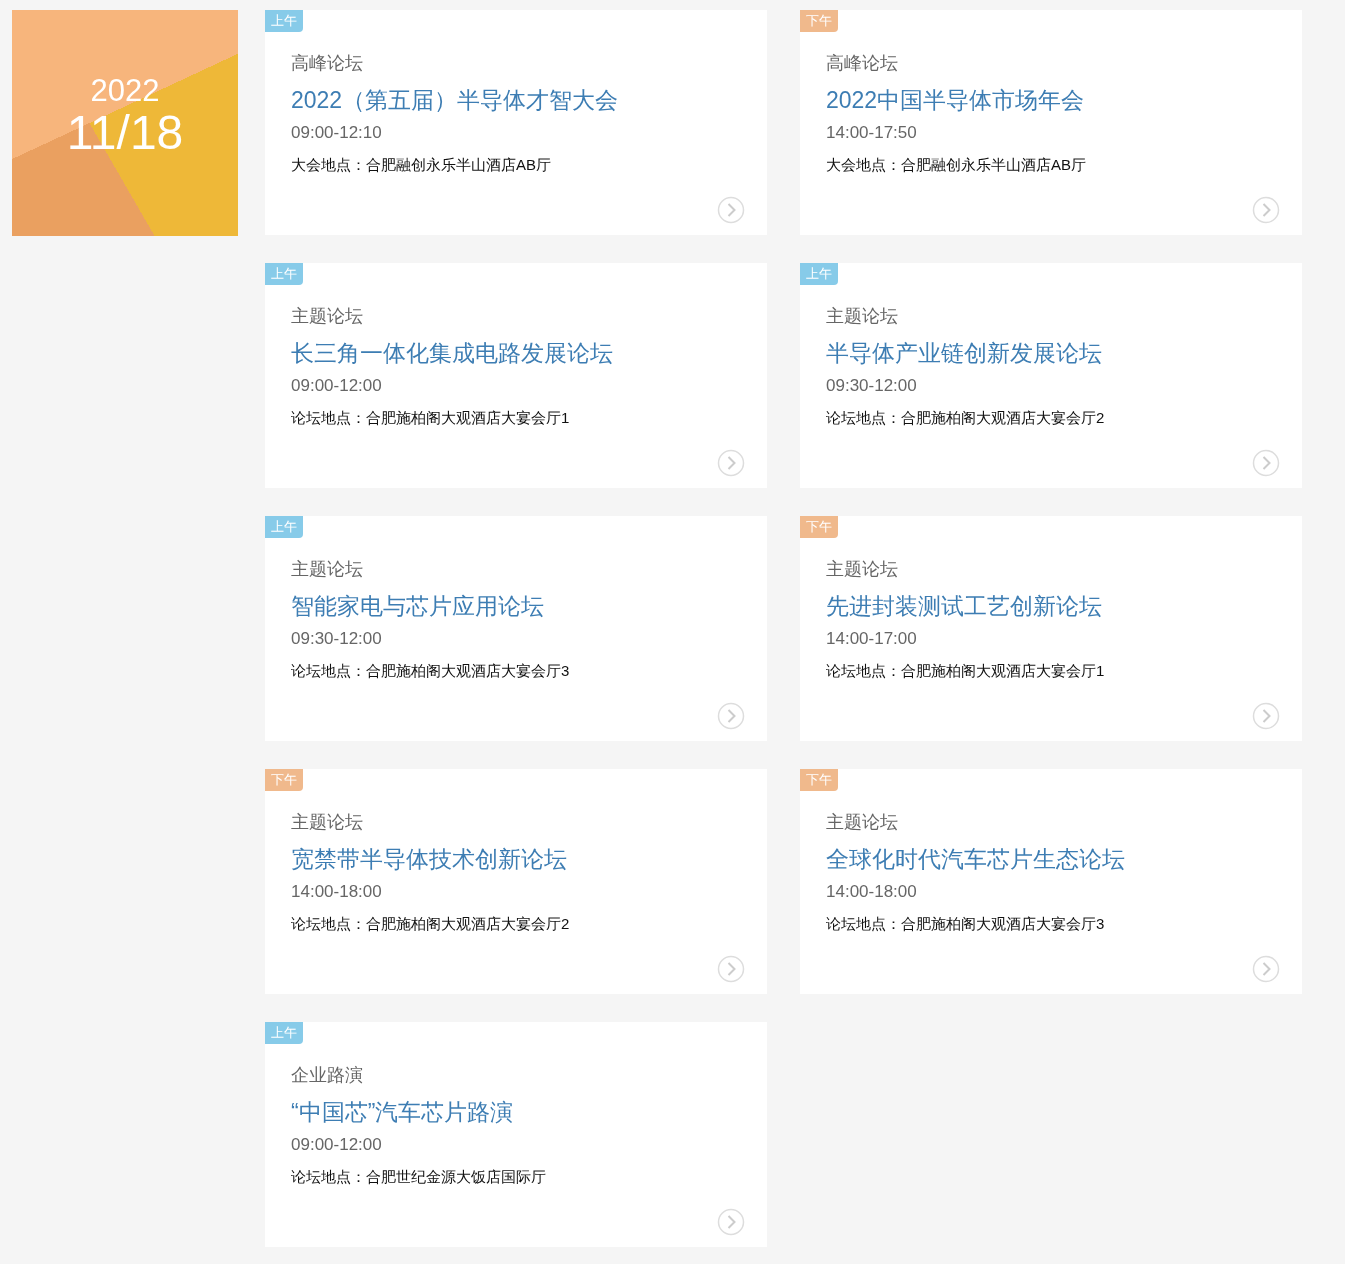  I want to click on session-card: 上午 主题论坛 长三角一体化集成电路发展论坛 09:00-12:00 论坛地点：合肥施柏阁大观酒店大宴会厅1, so click(516, 375).